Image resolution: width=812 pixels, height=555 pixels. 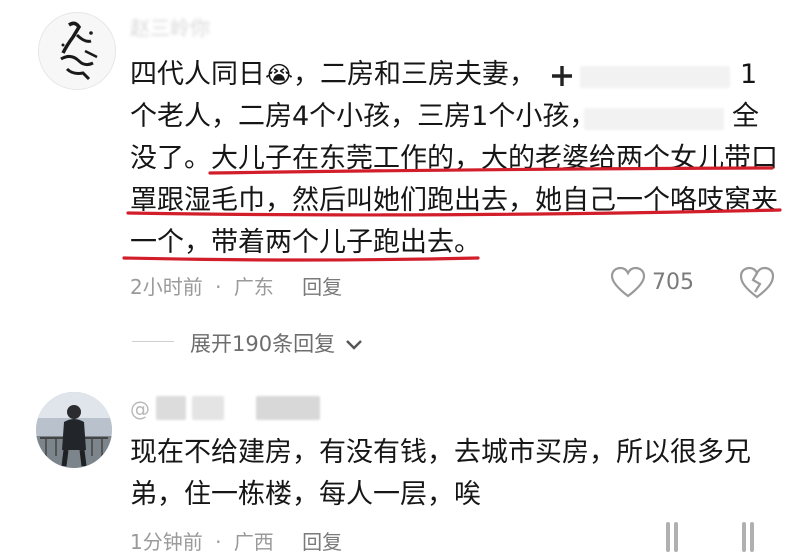 I want to click on person-photo-avatar, so click(x=74, y=430).